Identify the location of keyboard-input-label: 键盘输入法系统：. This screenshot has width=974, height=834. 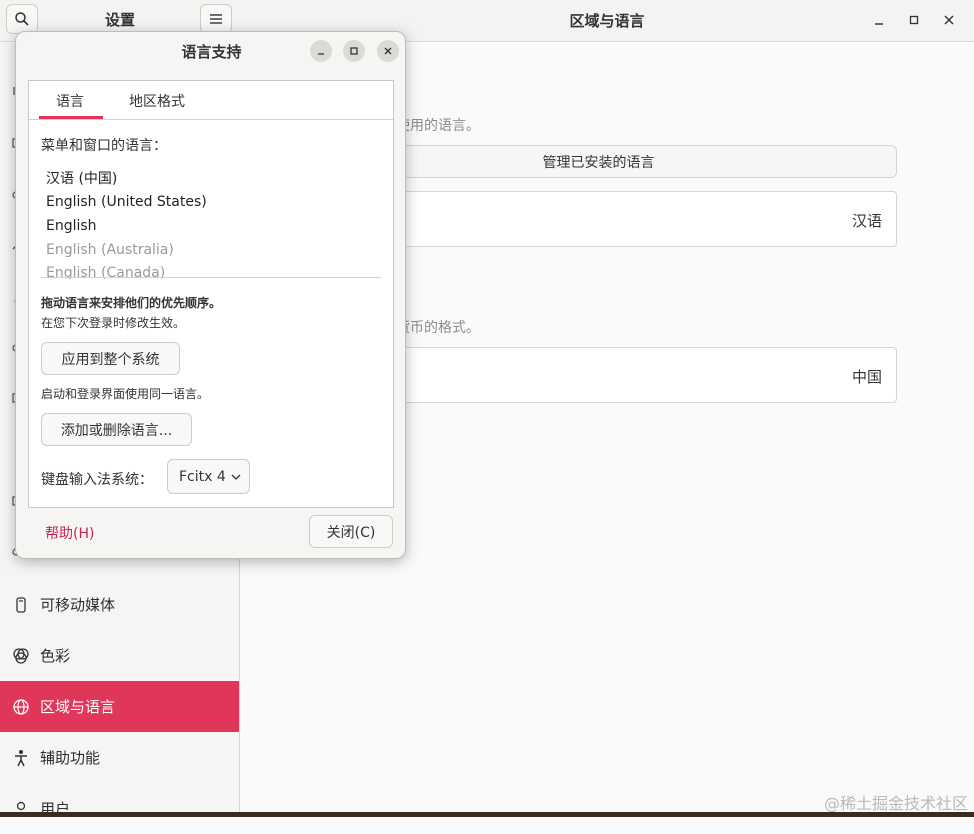
(97, 480).